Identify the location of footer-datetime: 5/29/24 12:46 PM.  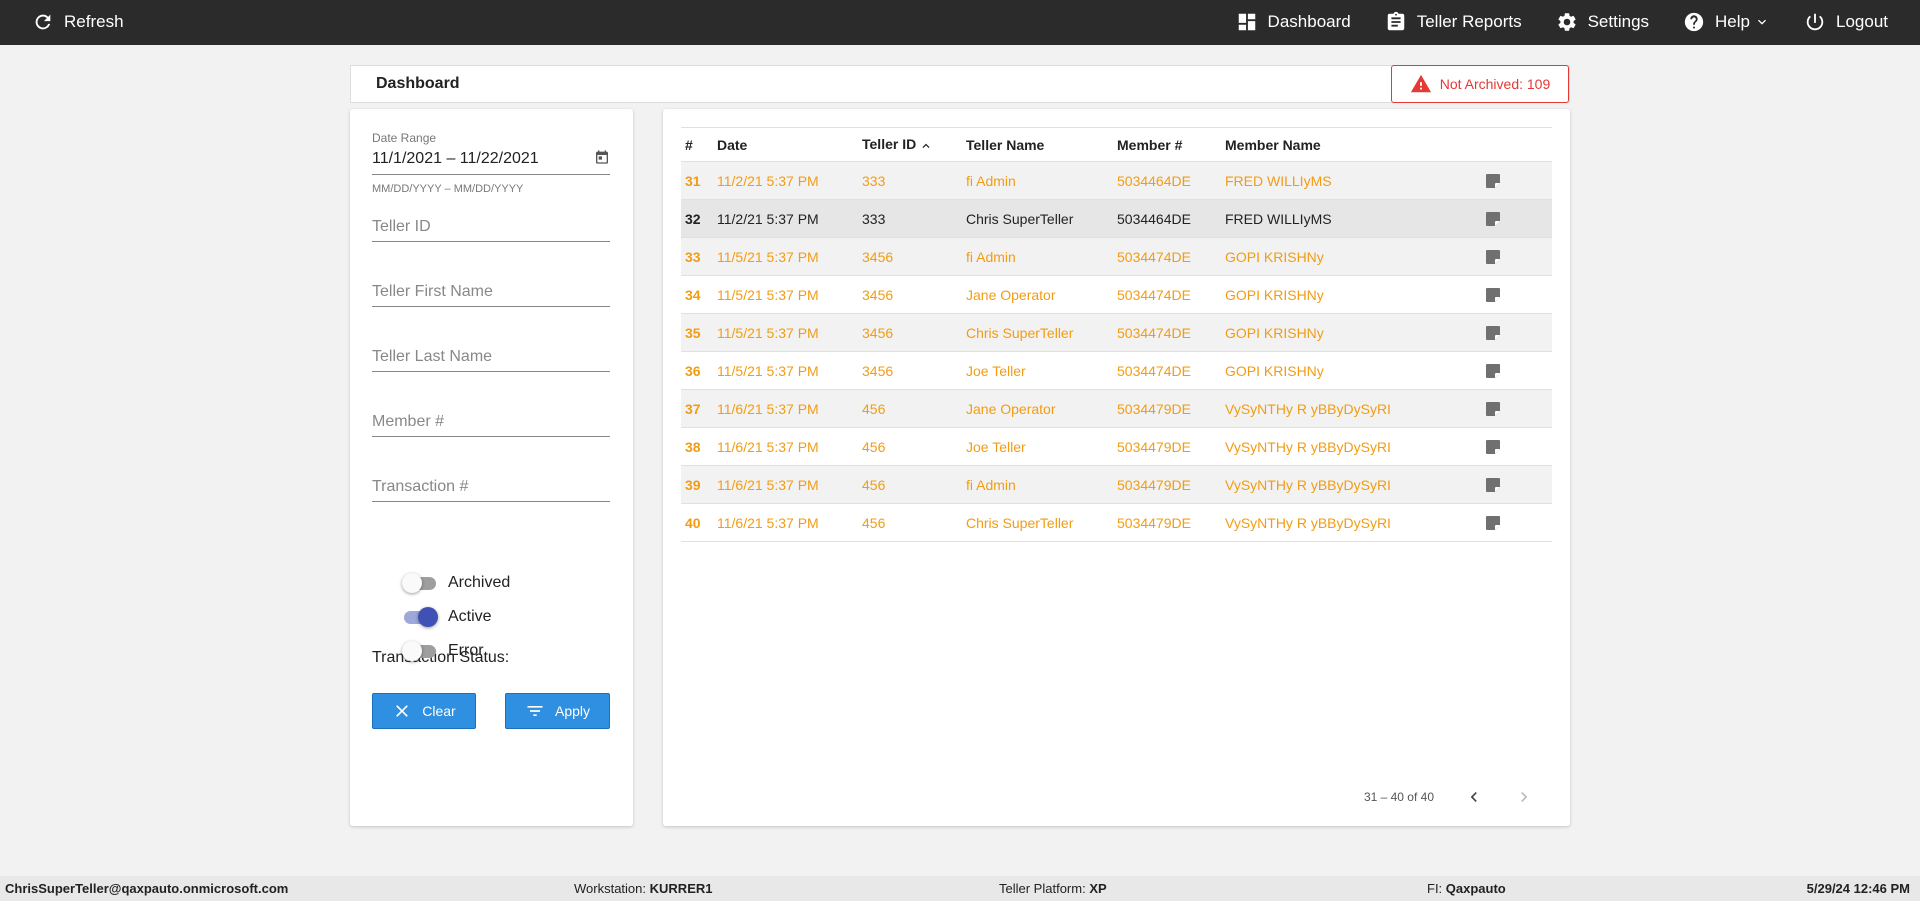
(1858, 888).